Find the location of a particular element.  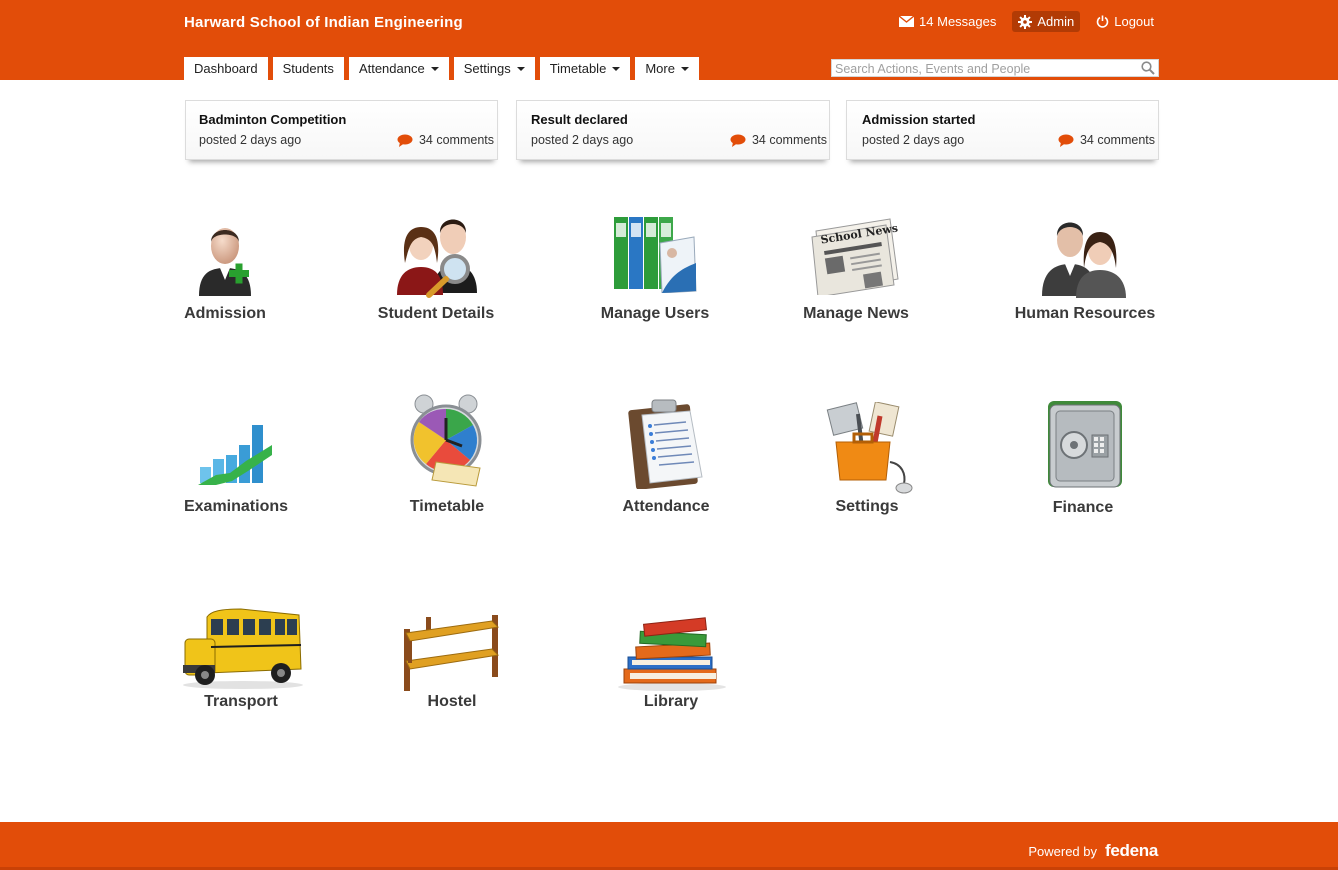

module-label: Student Details is located at coordinates (436, 313).